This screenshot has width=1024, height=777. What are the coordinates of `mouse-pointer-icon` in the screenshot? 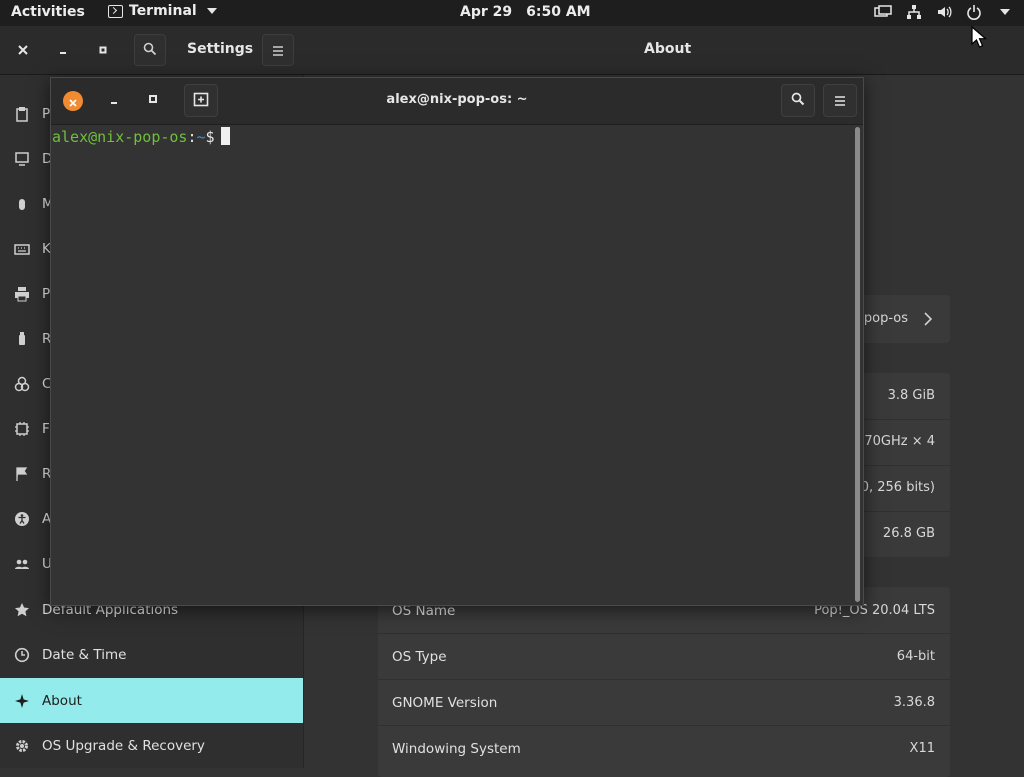 It's located at (980, 39).